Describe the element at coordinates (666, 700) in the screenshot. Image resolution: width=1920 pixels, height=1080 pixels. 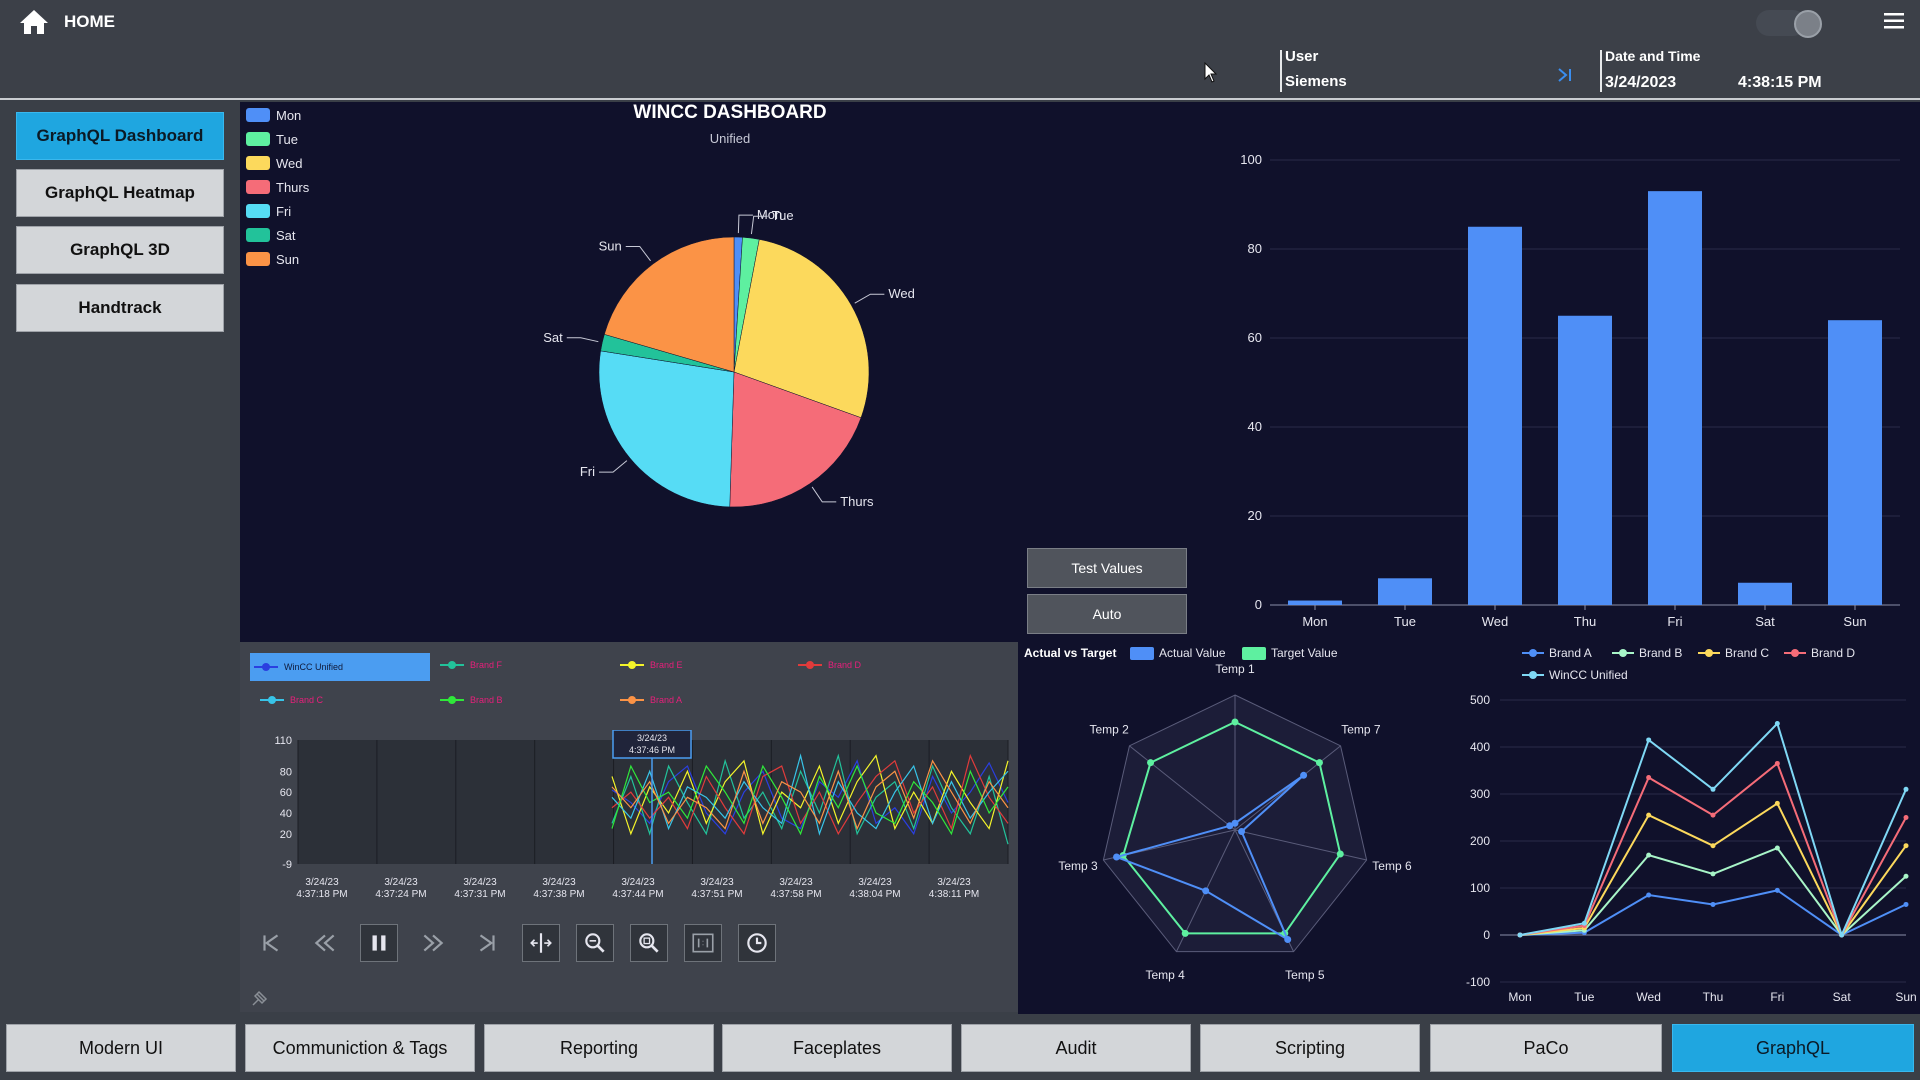
I see `trend-legend-label: Brand A` at that location.